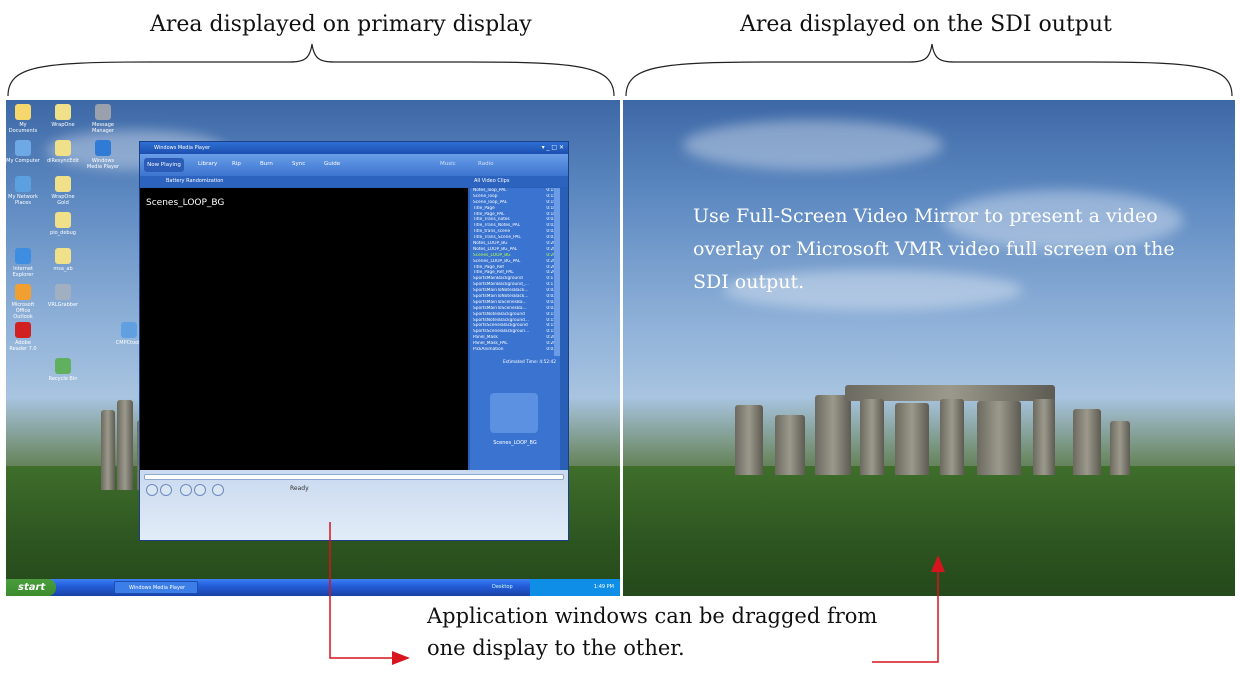  Describe the element at coordinates (362, 590) in the screenshot. I see `arrow-line-left` at that location.